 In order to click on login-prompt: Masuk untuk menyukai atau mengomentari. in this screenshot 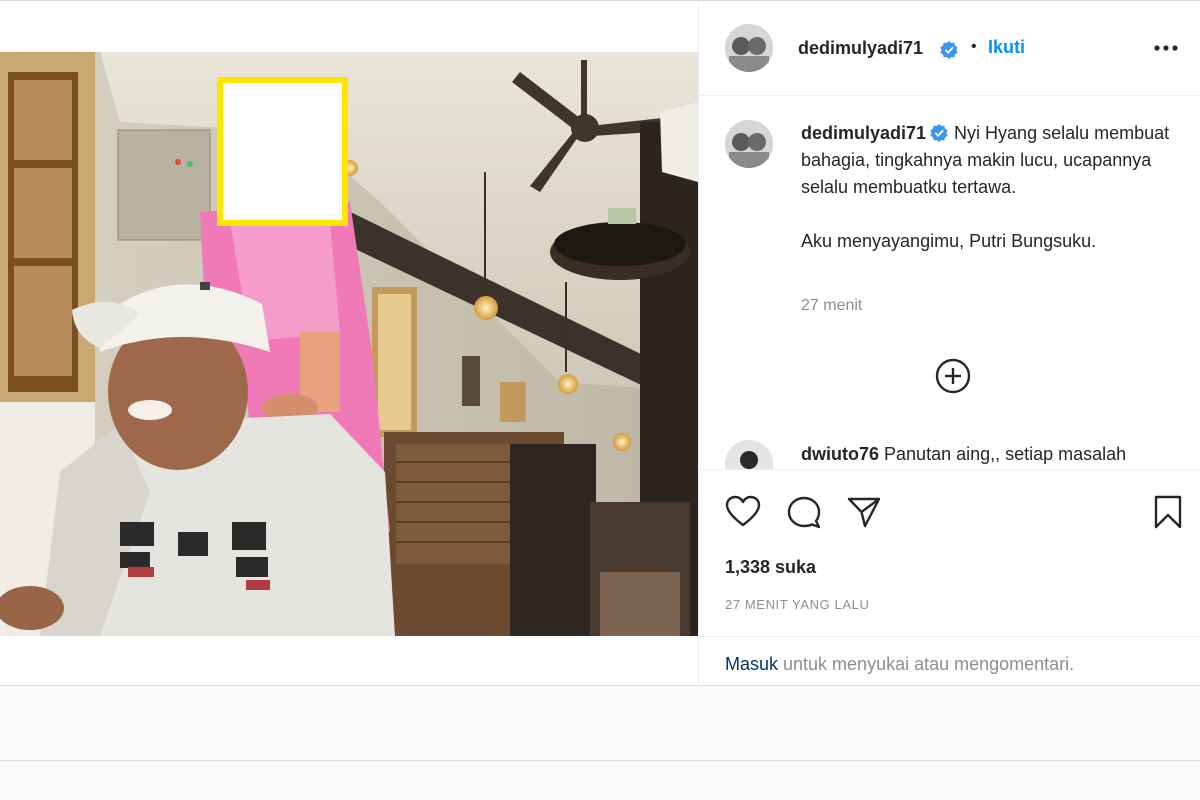, I will do `click(899, 664)`.